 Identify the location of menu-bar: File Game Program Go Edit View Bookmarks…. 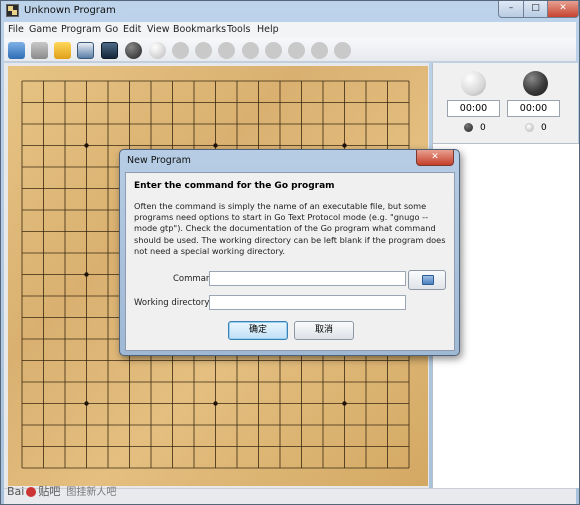
(290, 30).